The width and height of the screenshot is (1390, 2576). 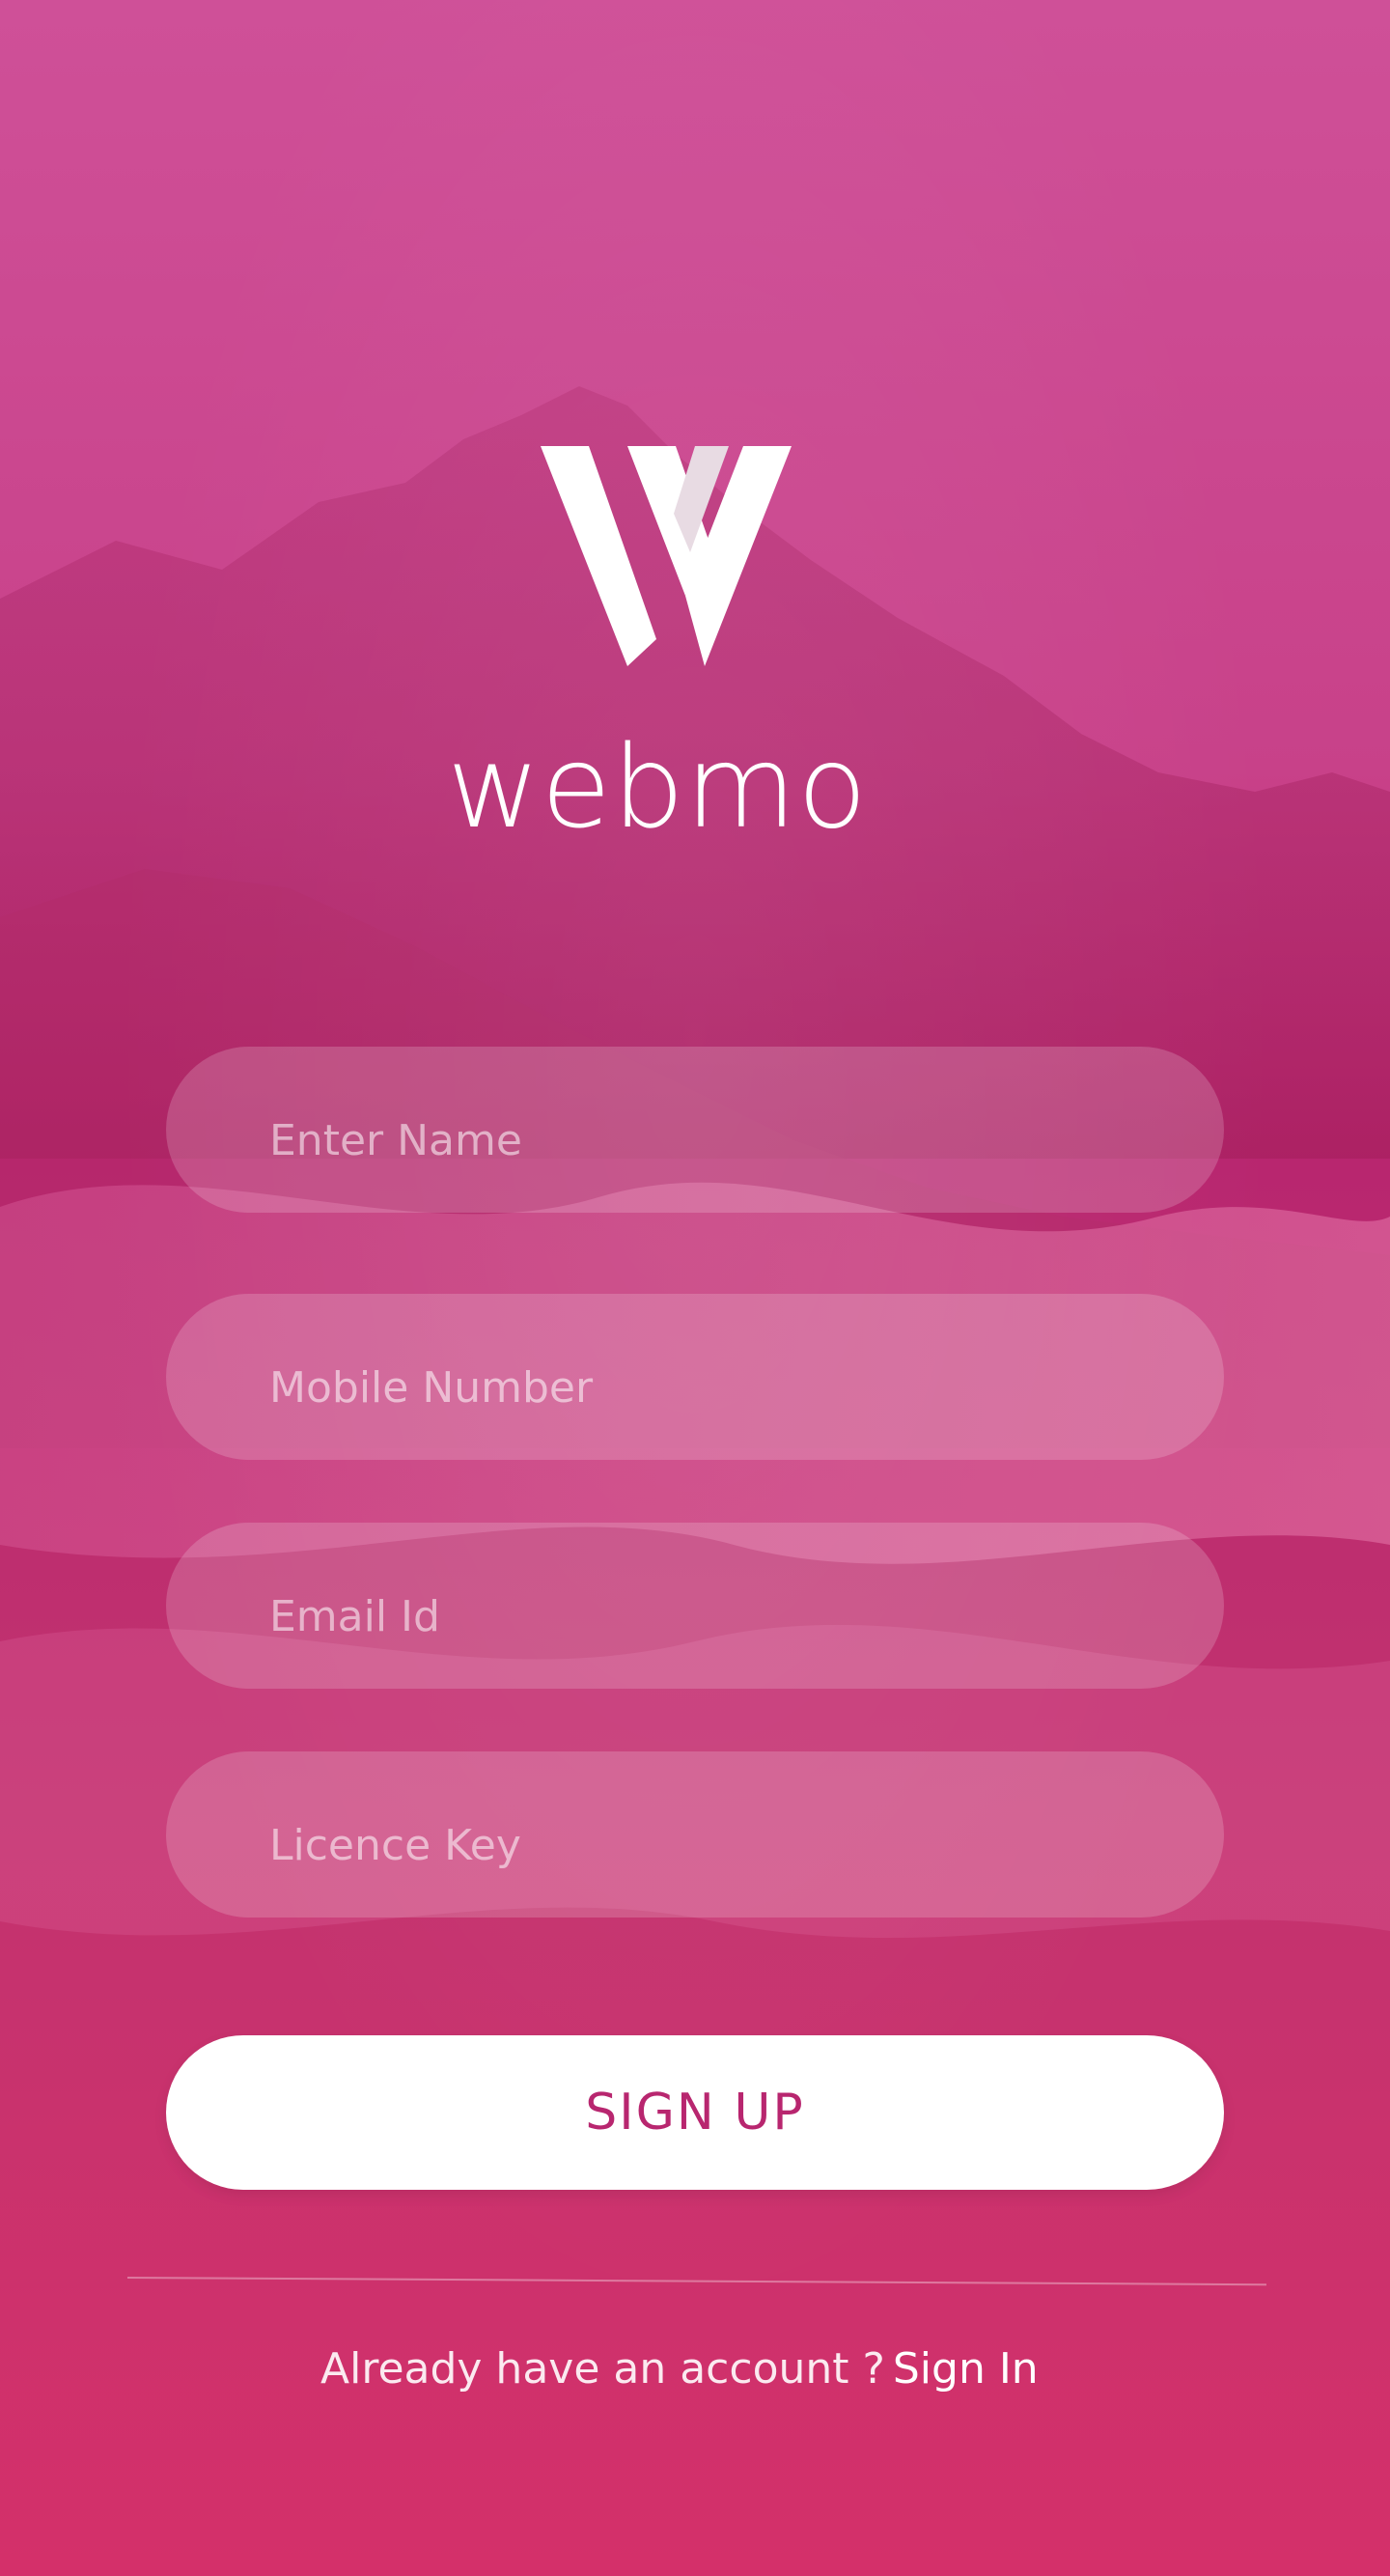 I want to click on brand-name: webmo, so click(x=658, y=787).